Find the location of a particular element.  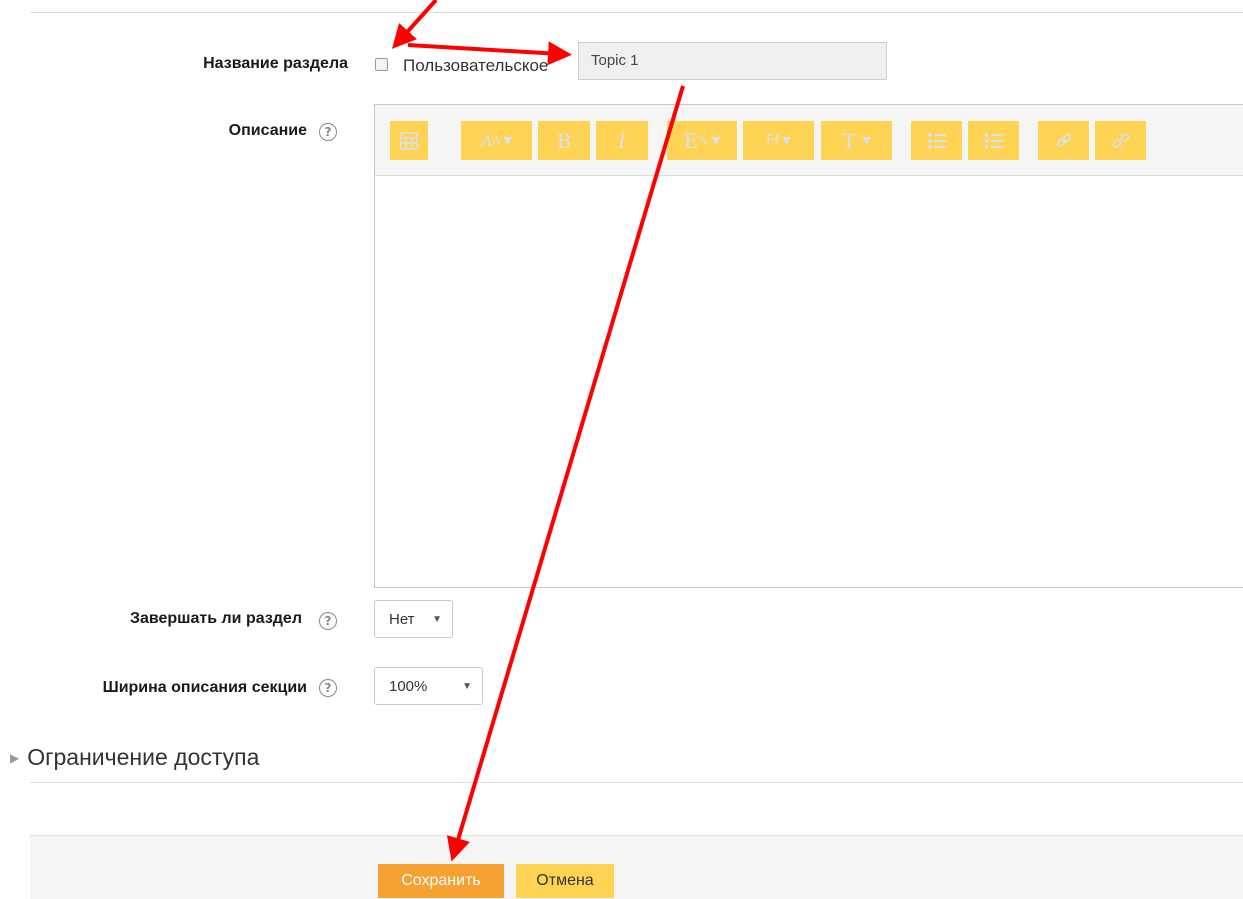

italic-icon: I is located at coordinates (622, 140).